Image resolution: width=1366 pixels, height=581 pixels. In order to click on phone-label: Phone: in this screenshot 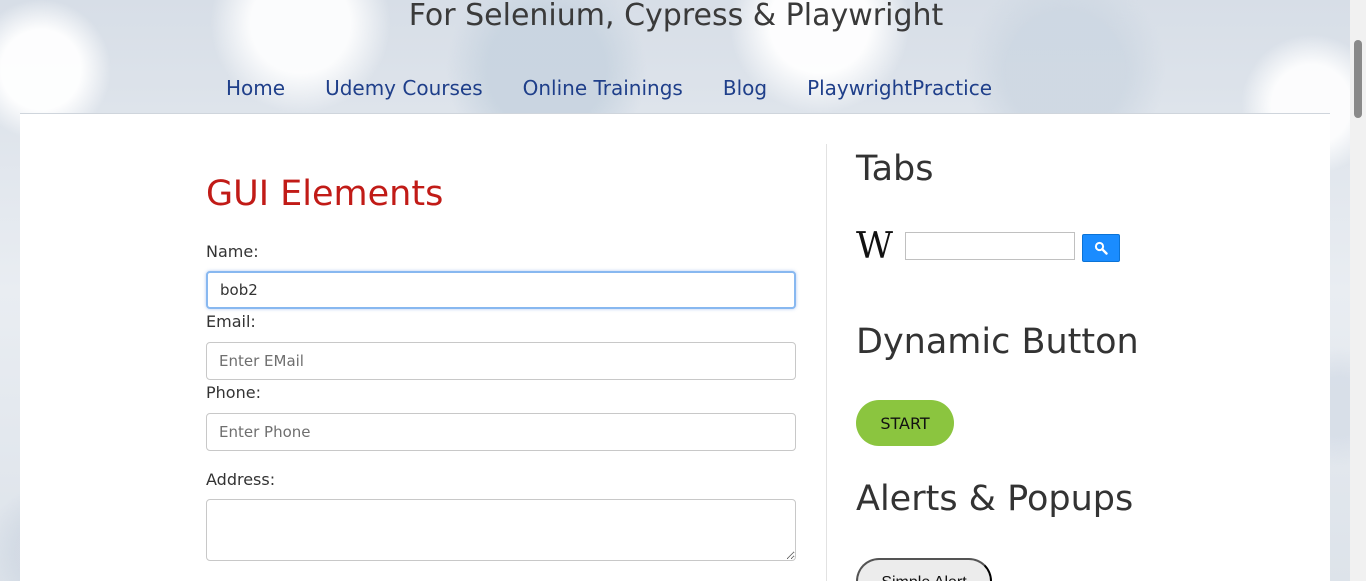, I will do `click(233, 392)`.